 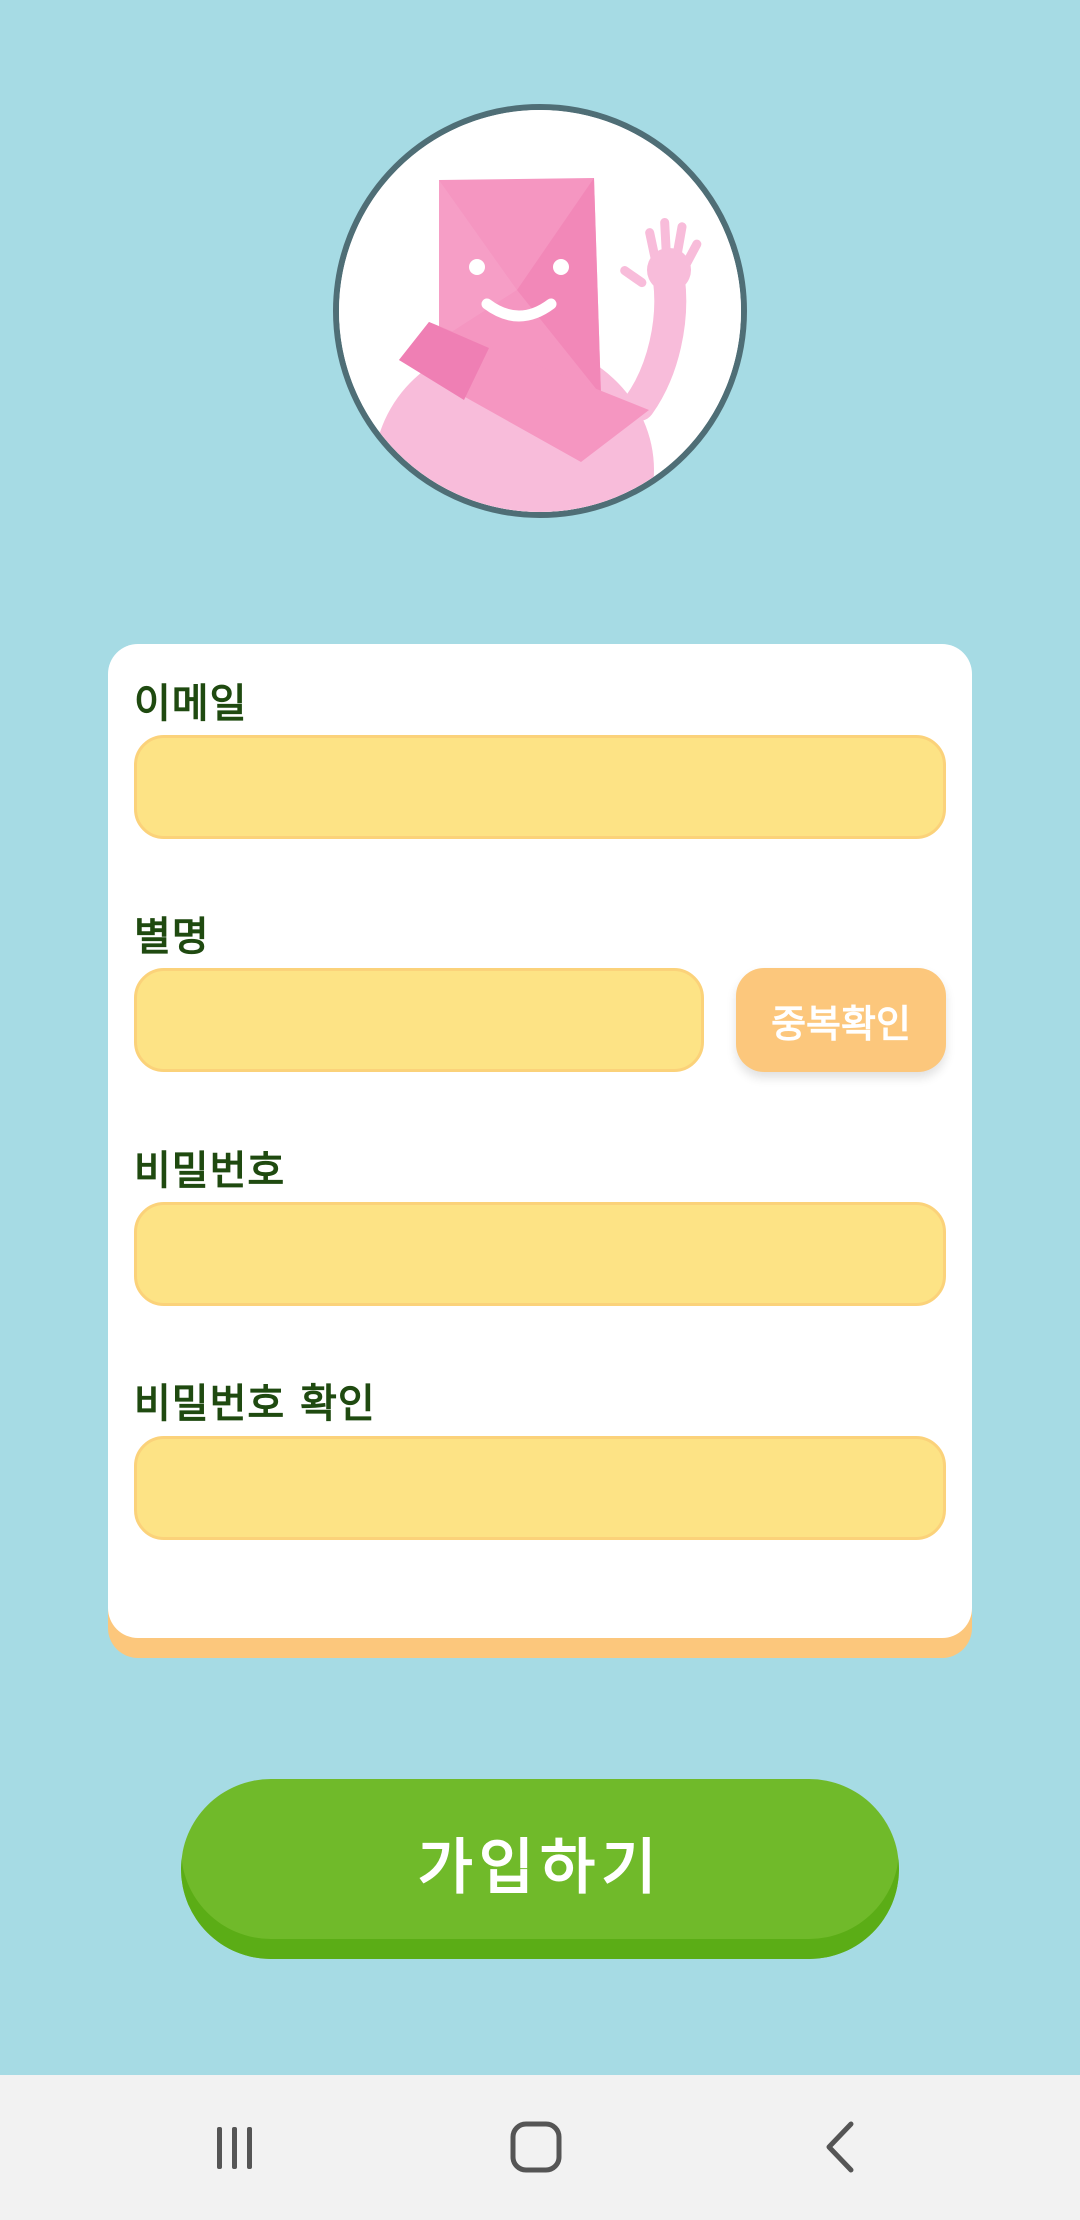 I want to click on system-navigation-bar, so click(x=540, y=2147).